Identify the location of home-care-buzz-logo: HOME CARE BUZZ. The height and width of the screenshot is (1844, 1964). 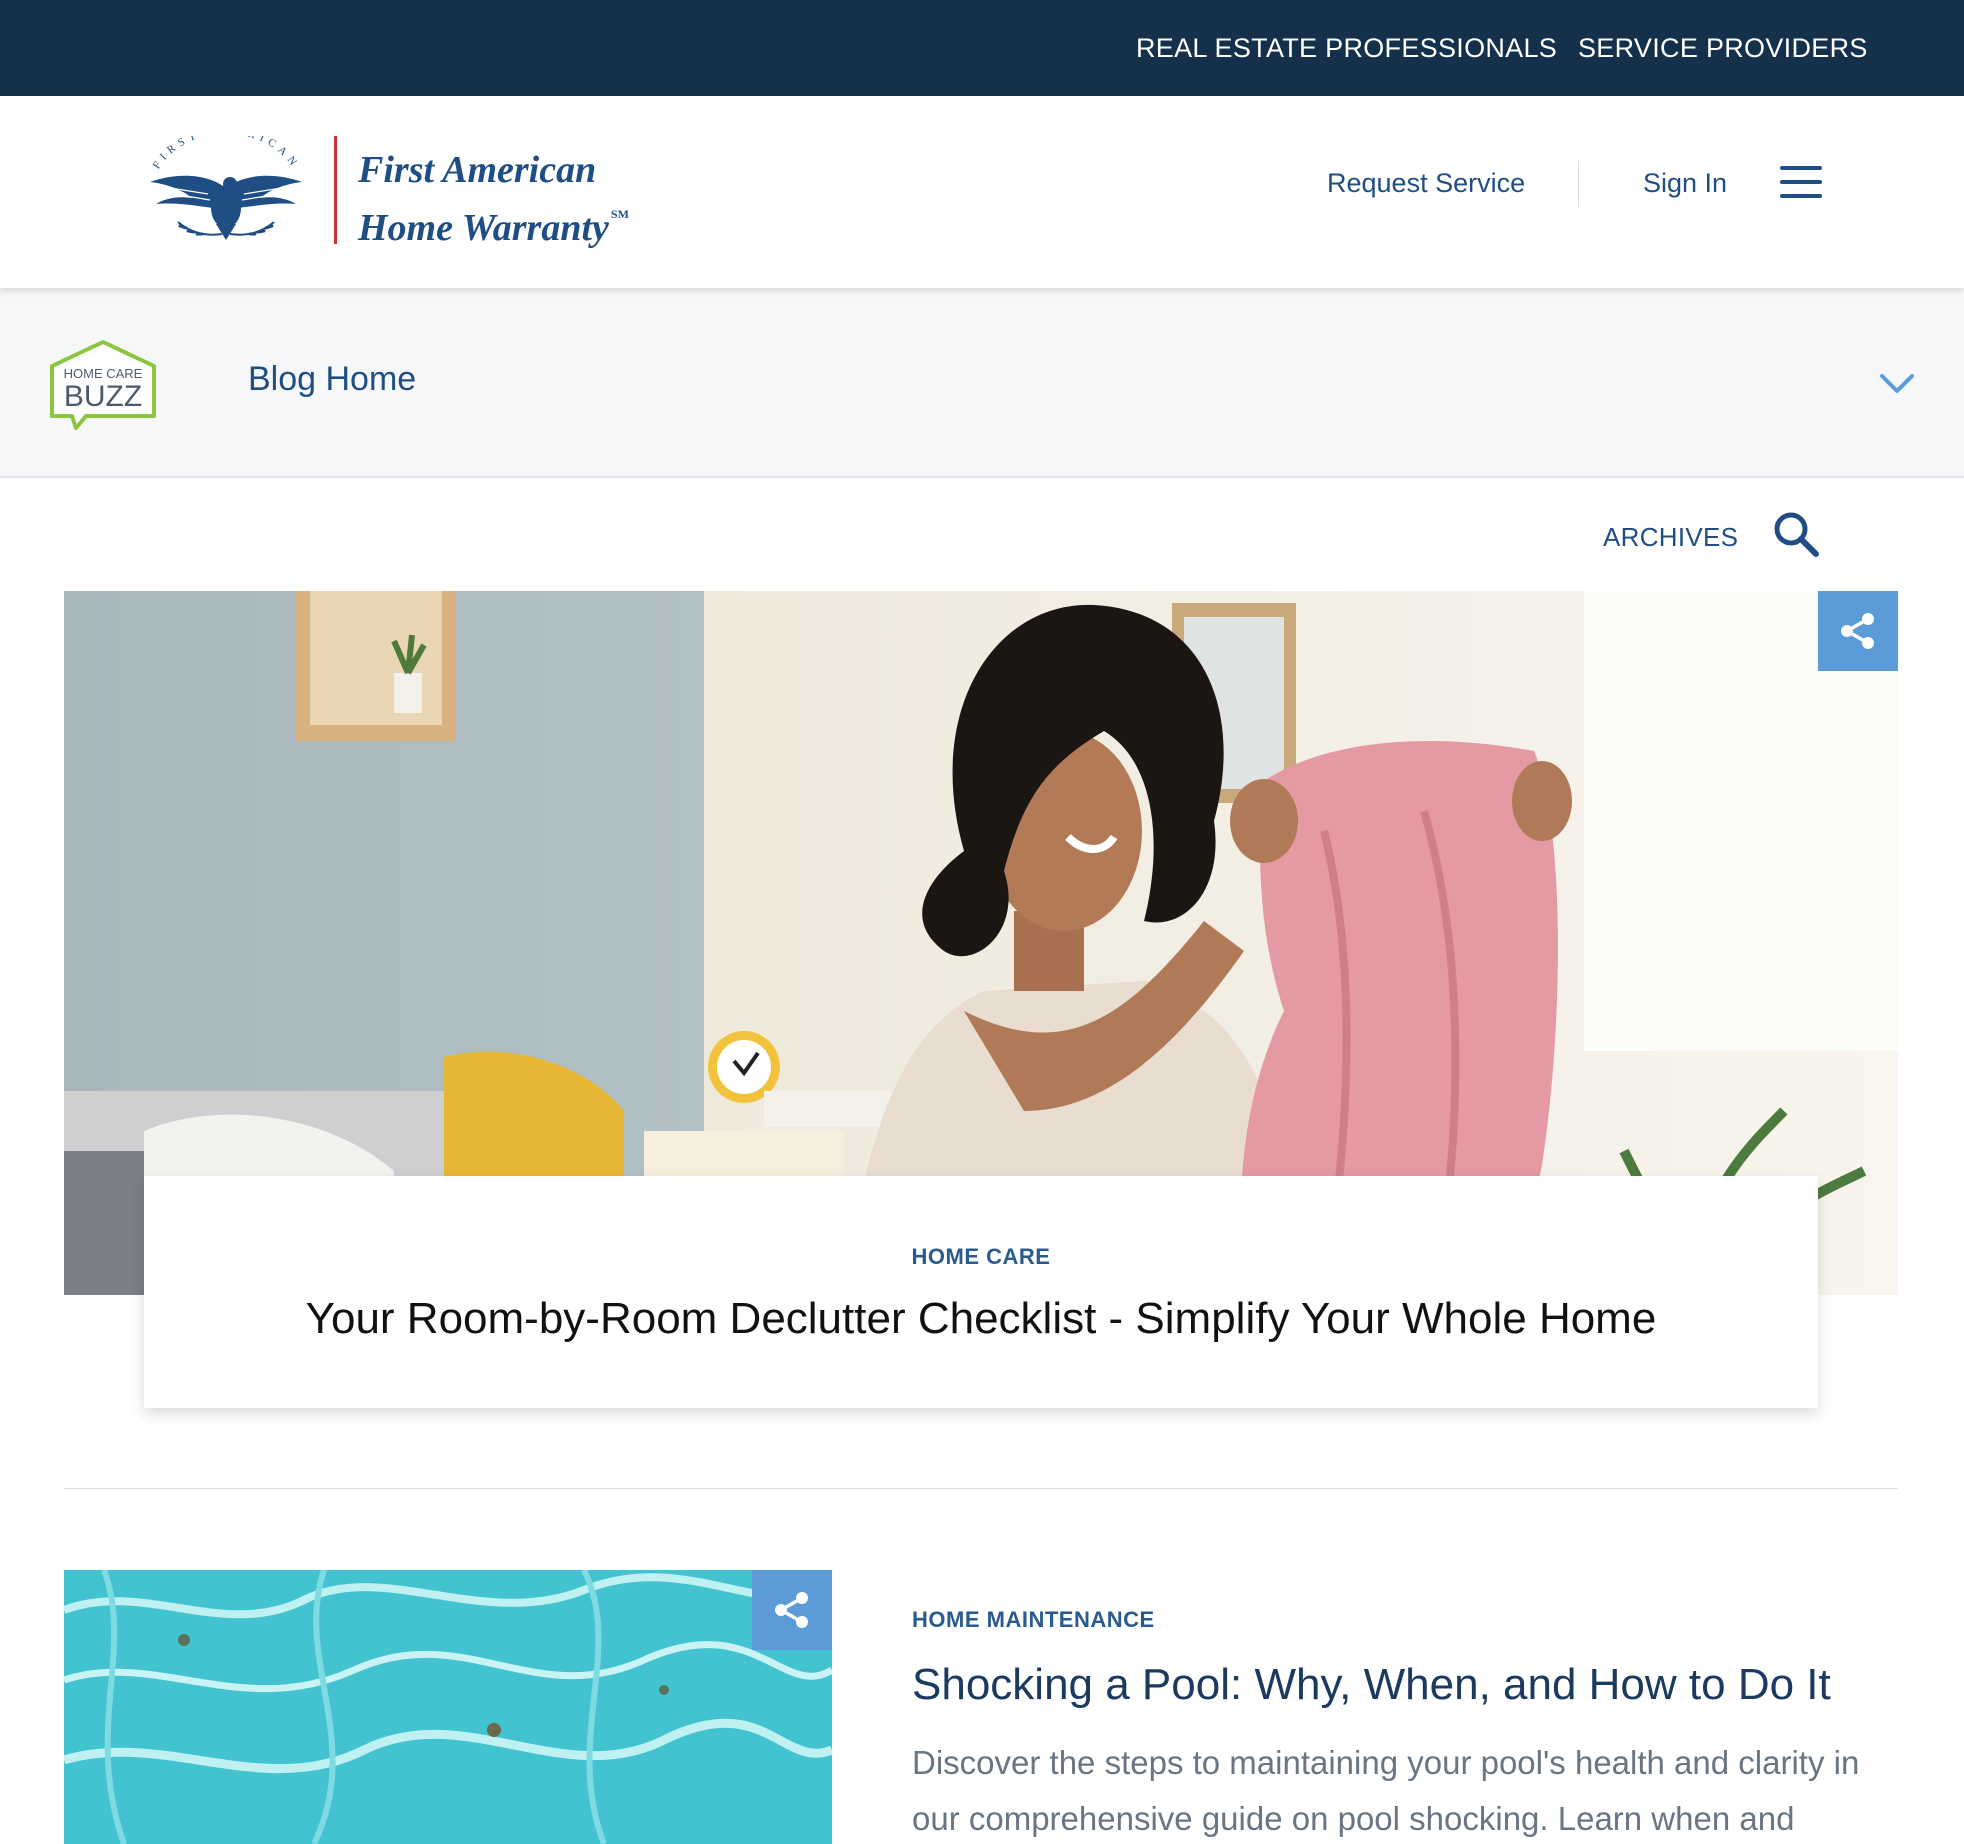
(103, 385).